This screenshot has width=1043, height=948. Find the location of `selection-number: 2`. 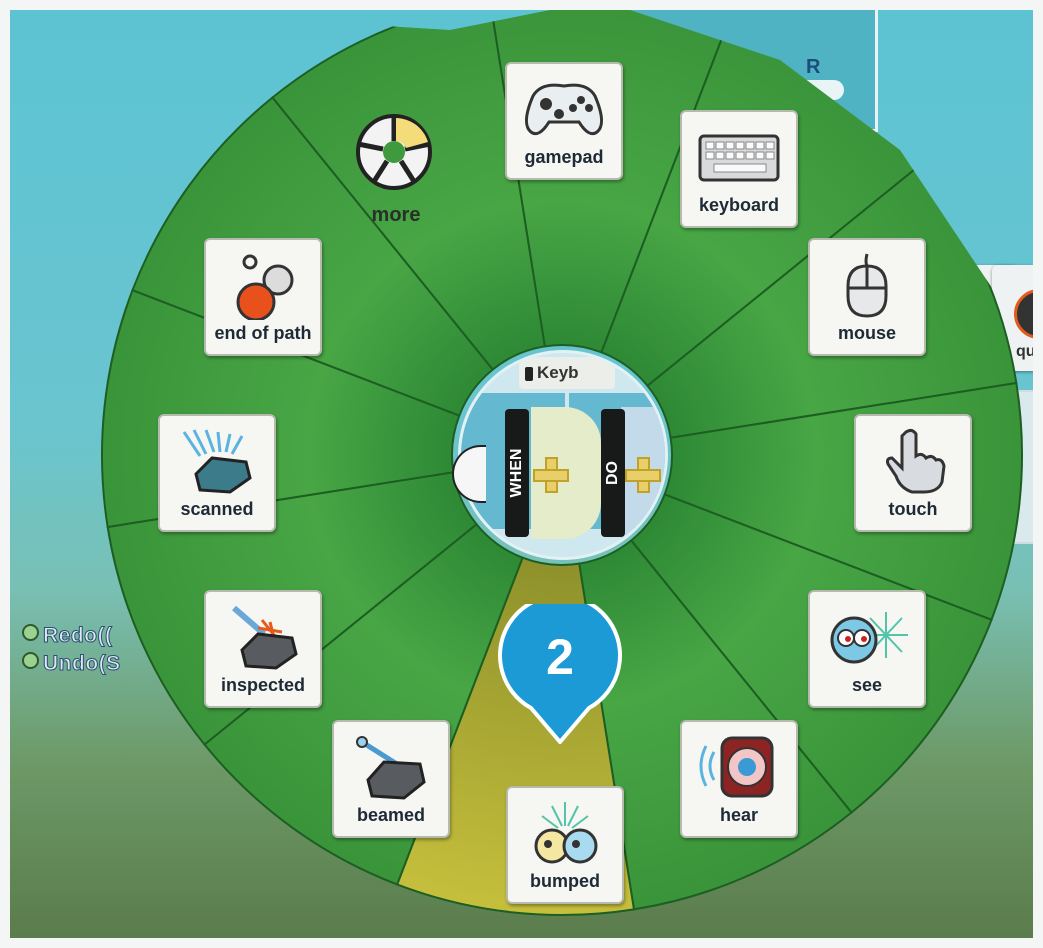

selection-number: 2 is located at coordinates (560, 657).